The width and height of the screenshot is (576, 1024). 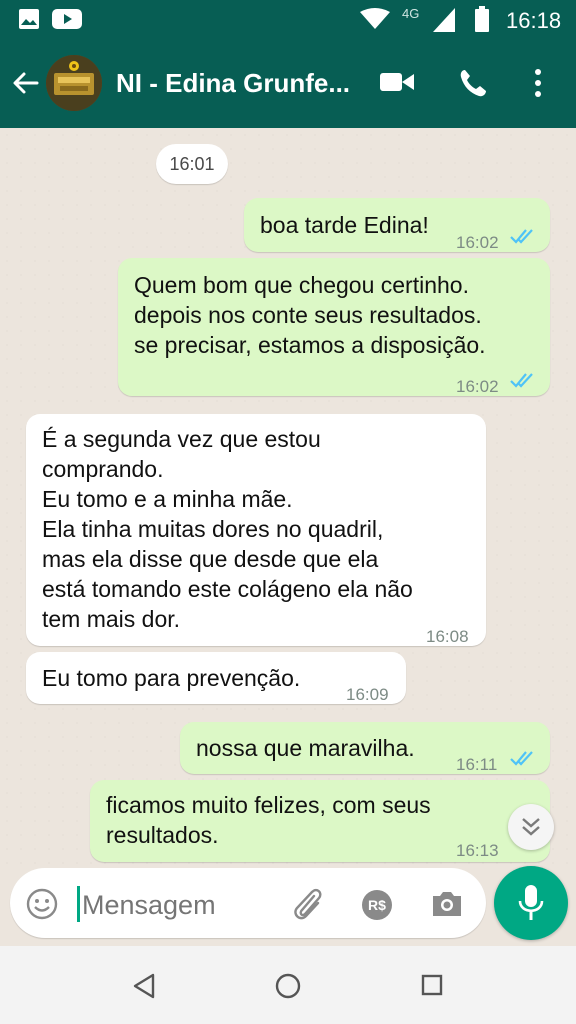 I want to click on network-type-label: 4G, so click(x=411, y=13).